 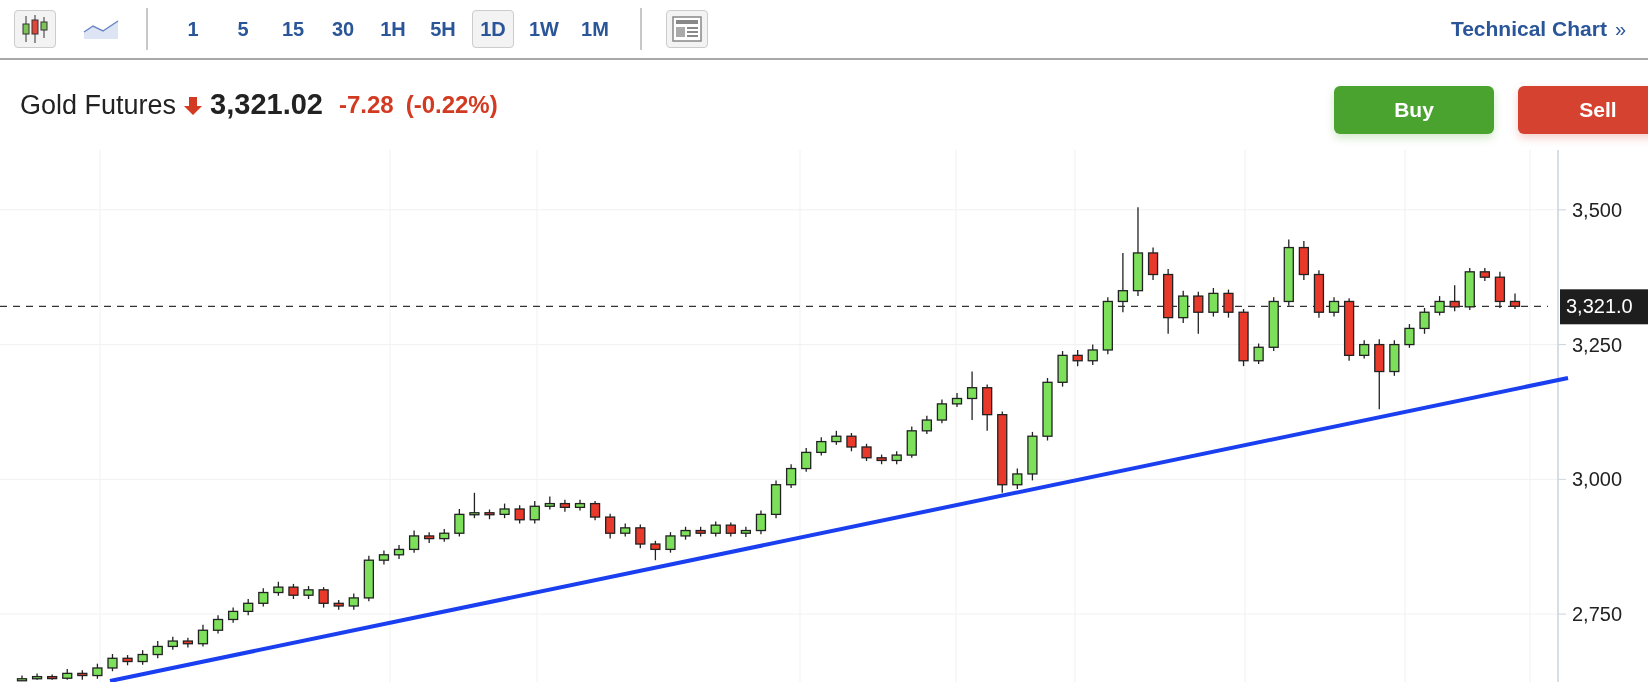 I want to click on interval-tab: 1H, so click(x=393, y=29).